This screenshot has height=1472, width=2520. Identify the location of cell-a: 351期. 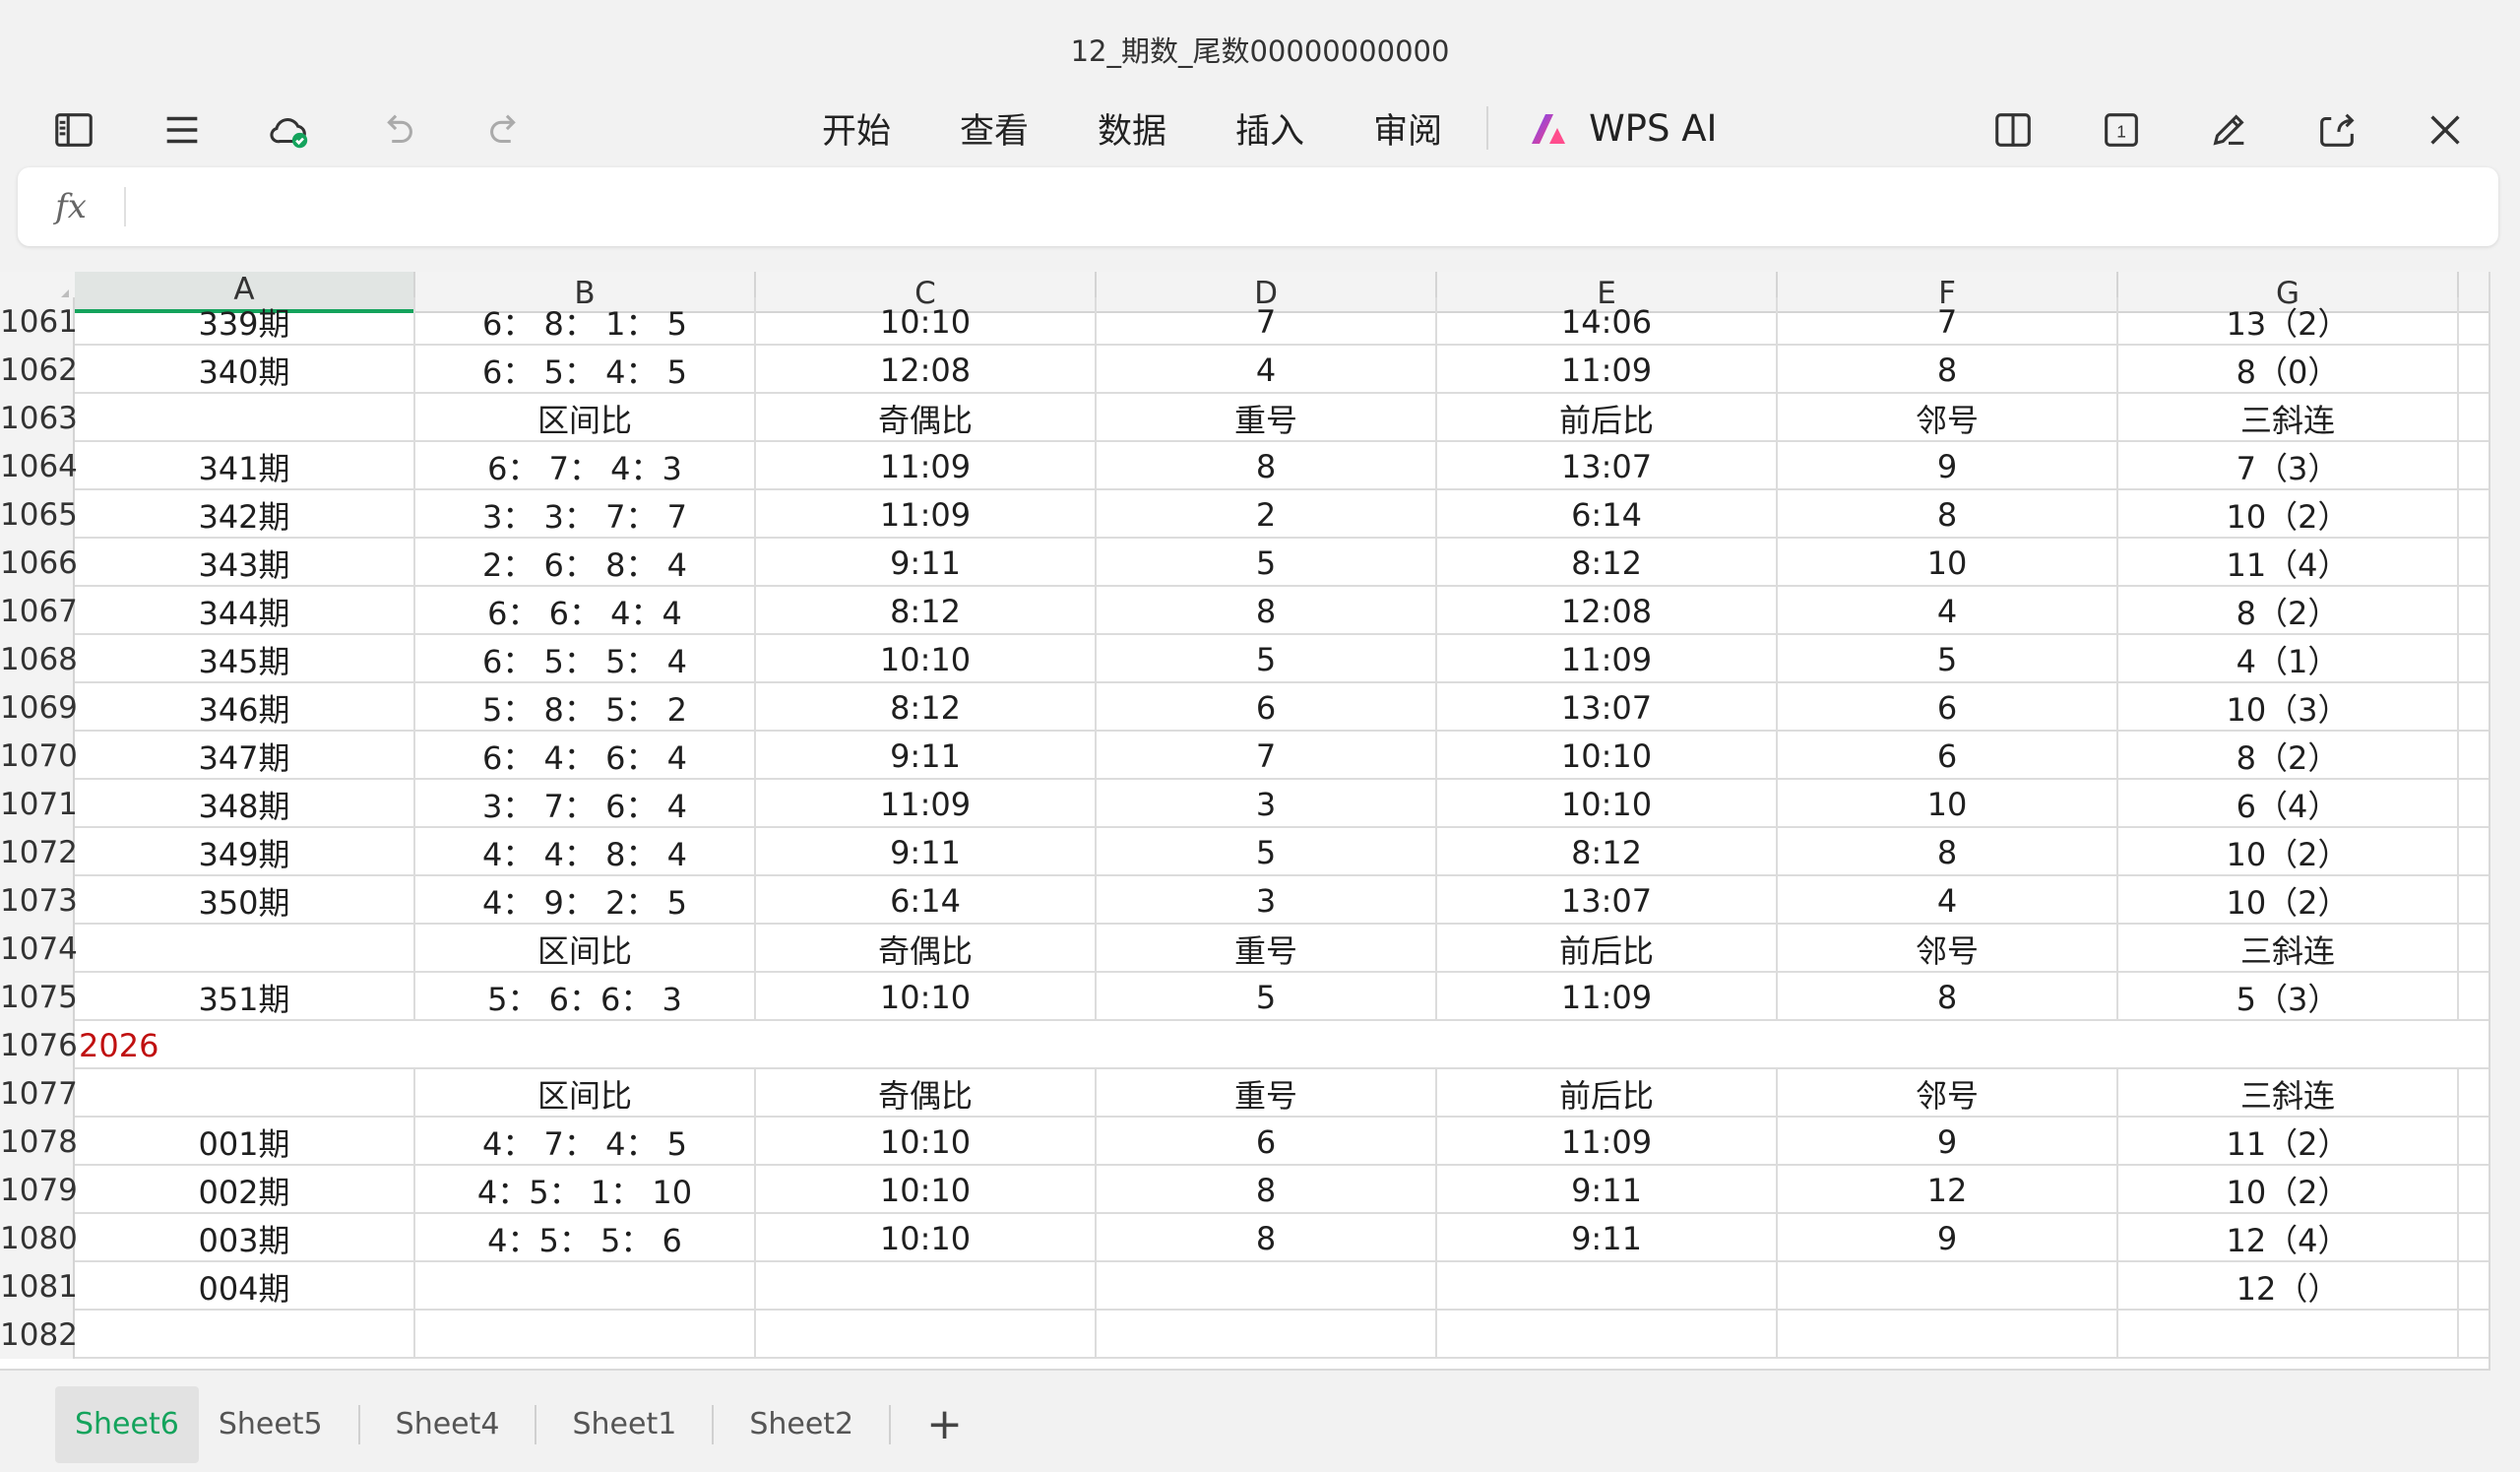
(245, 997).